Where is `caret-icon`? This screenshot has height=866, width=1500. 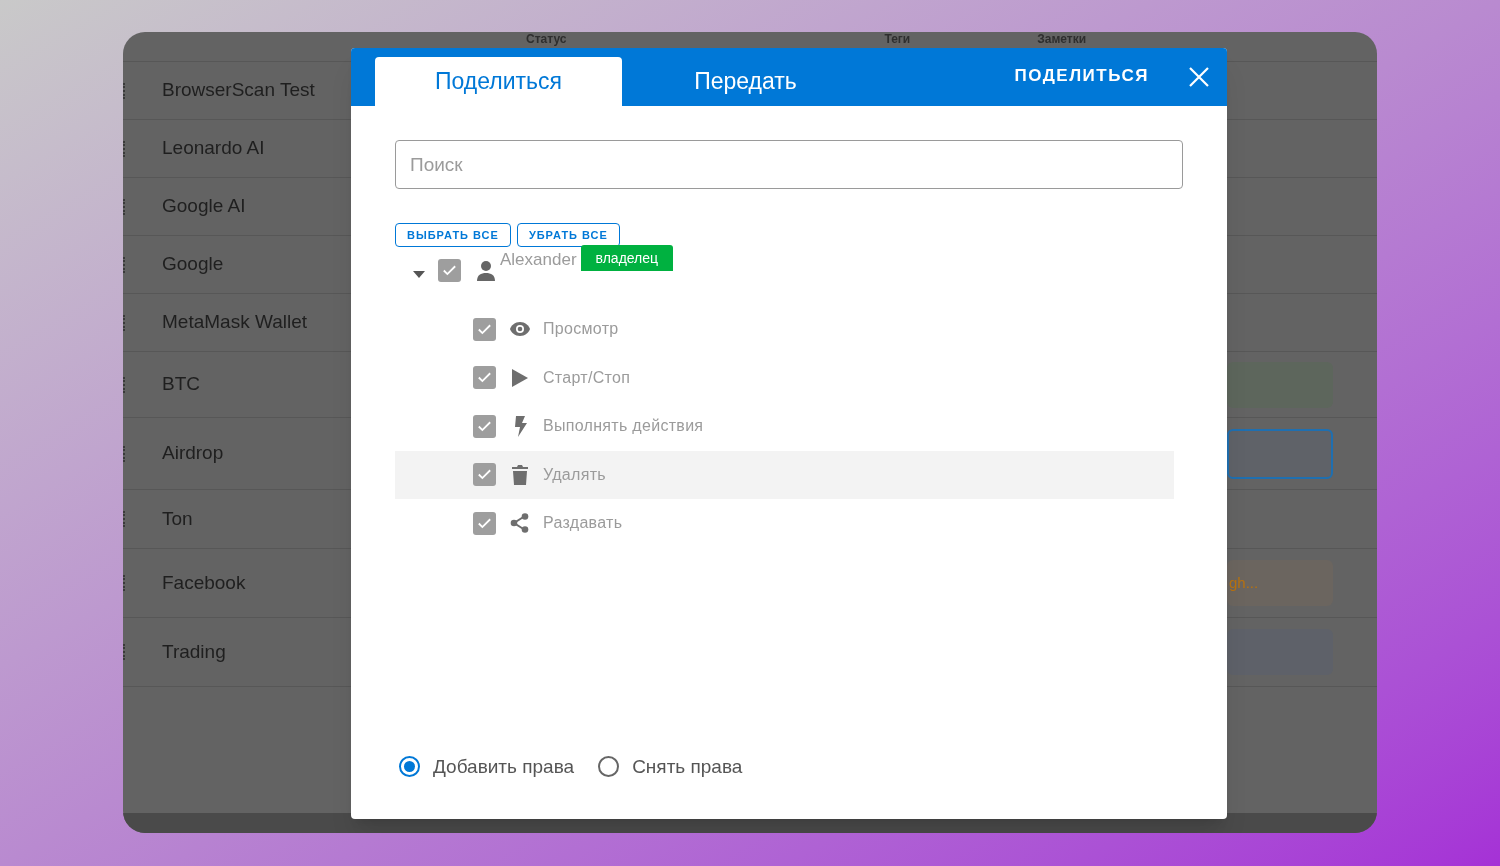
caret-icon is located at coordinates (419, 274).